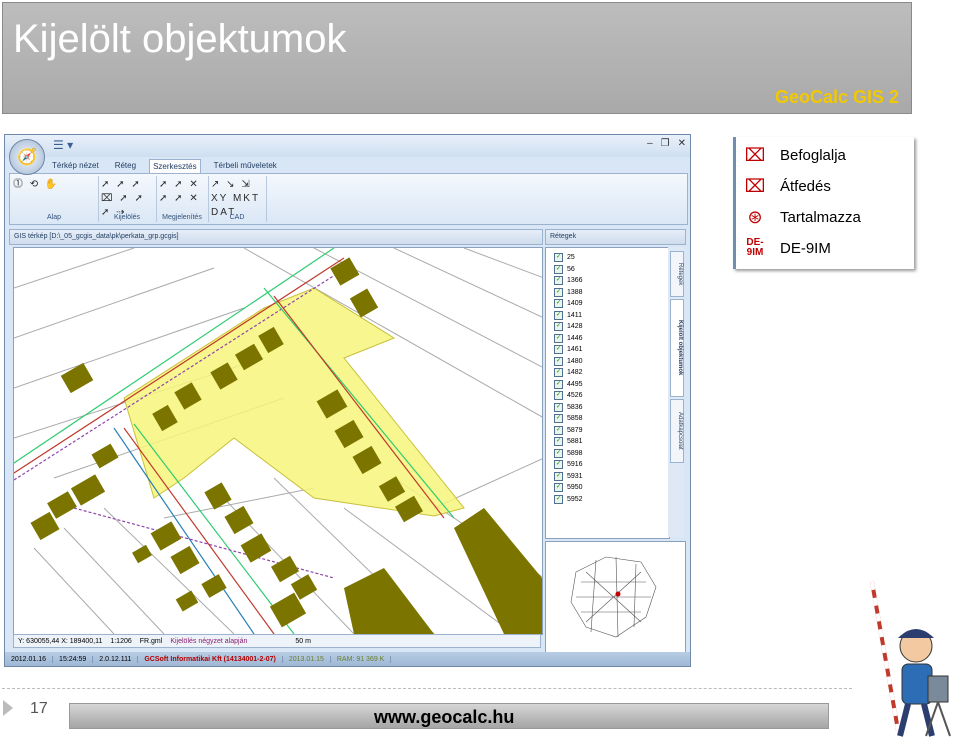  What do you see at coordinates (75, 166) in the screenshot?
I see `tab-map-view: Térkép nézet` at bounding box center [75, 166].